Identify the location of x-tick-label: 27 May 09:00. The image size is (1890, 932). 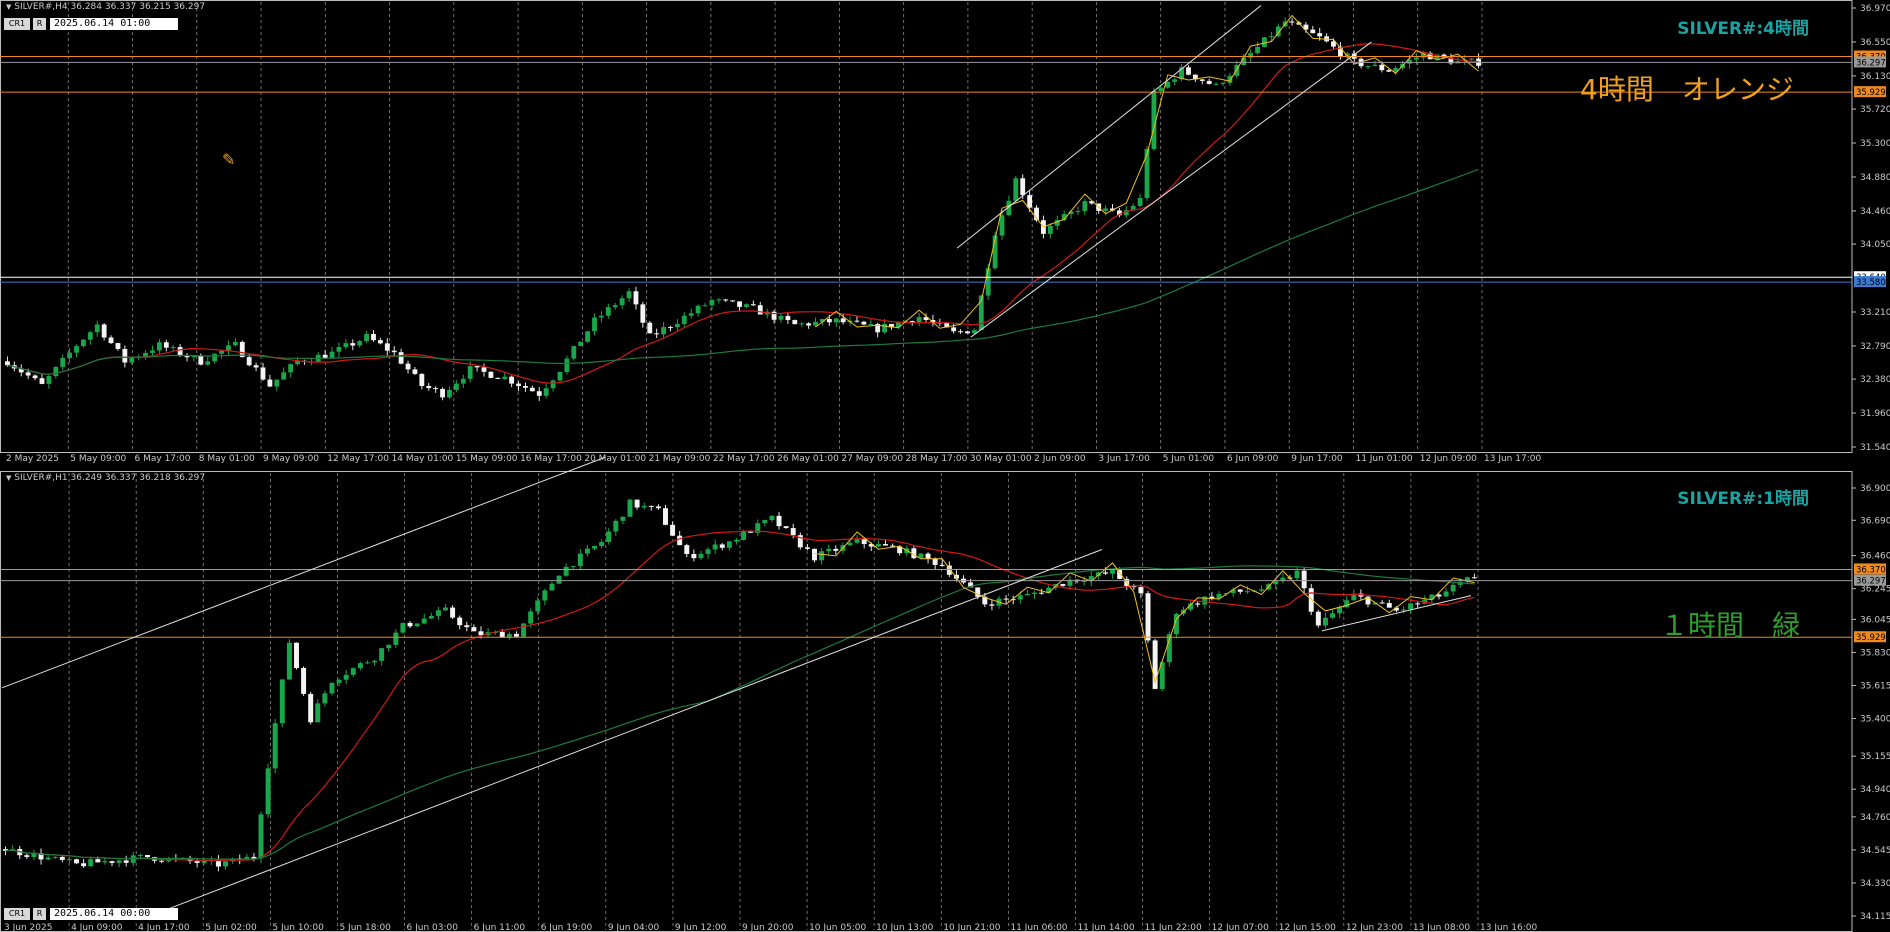
(872, 459).